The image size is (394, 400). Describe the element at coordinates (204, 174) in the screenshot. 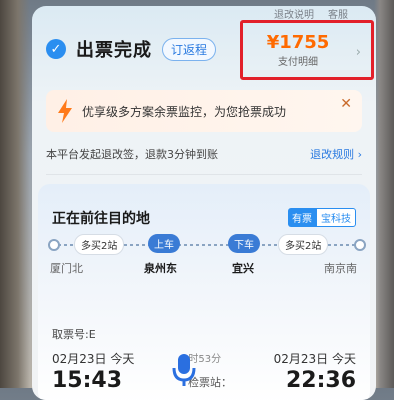

I see `divider` at that location.